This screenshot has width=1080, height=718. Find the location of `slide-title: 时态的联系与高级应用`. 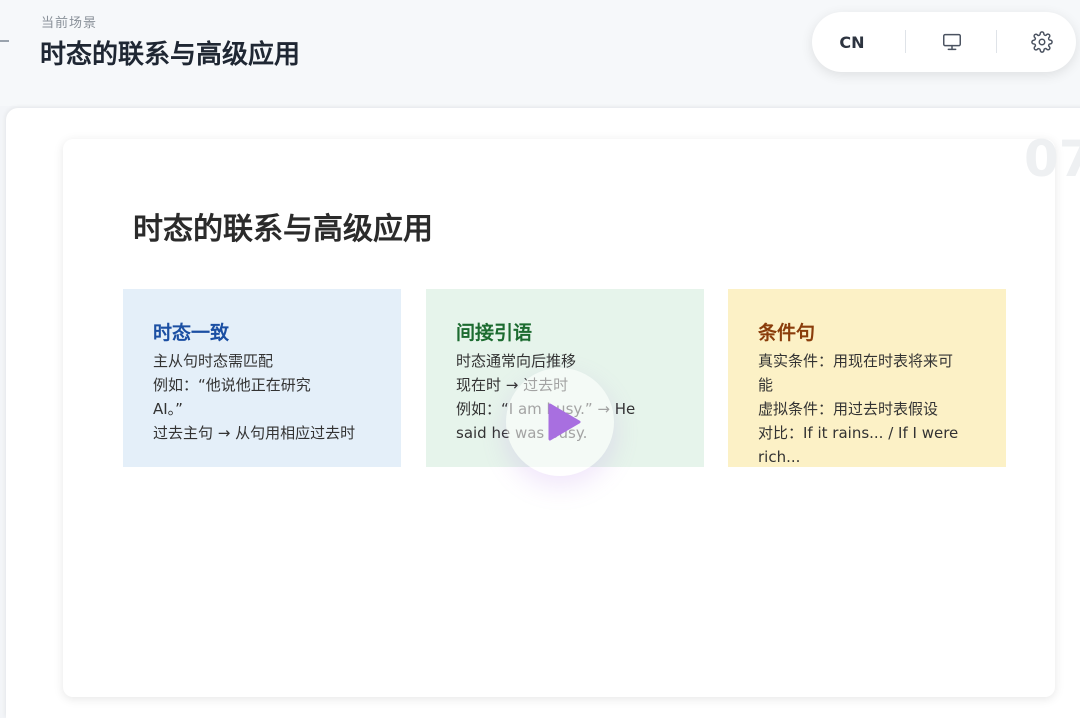

slide-title: 时态的联系与高级应用 is located at coordinates (283, 229).